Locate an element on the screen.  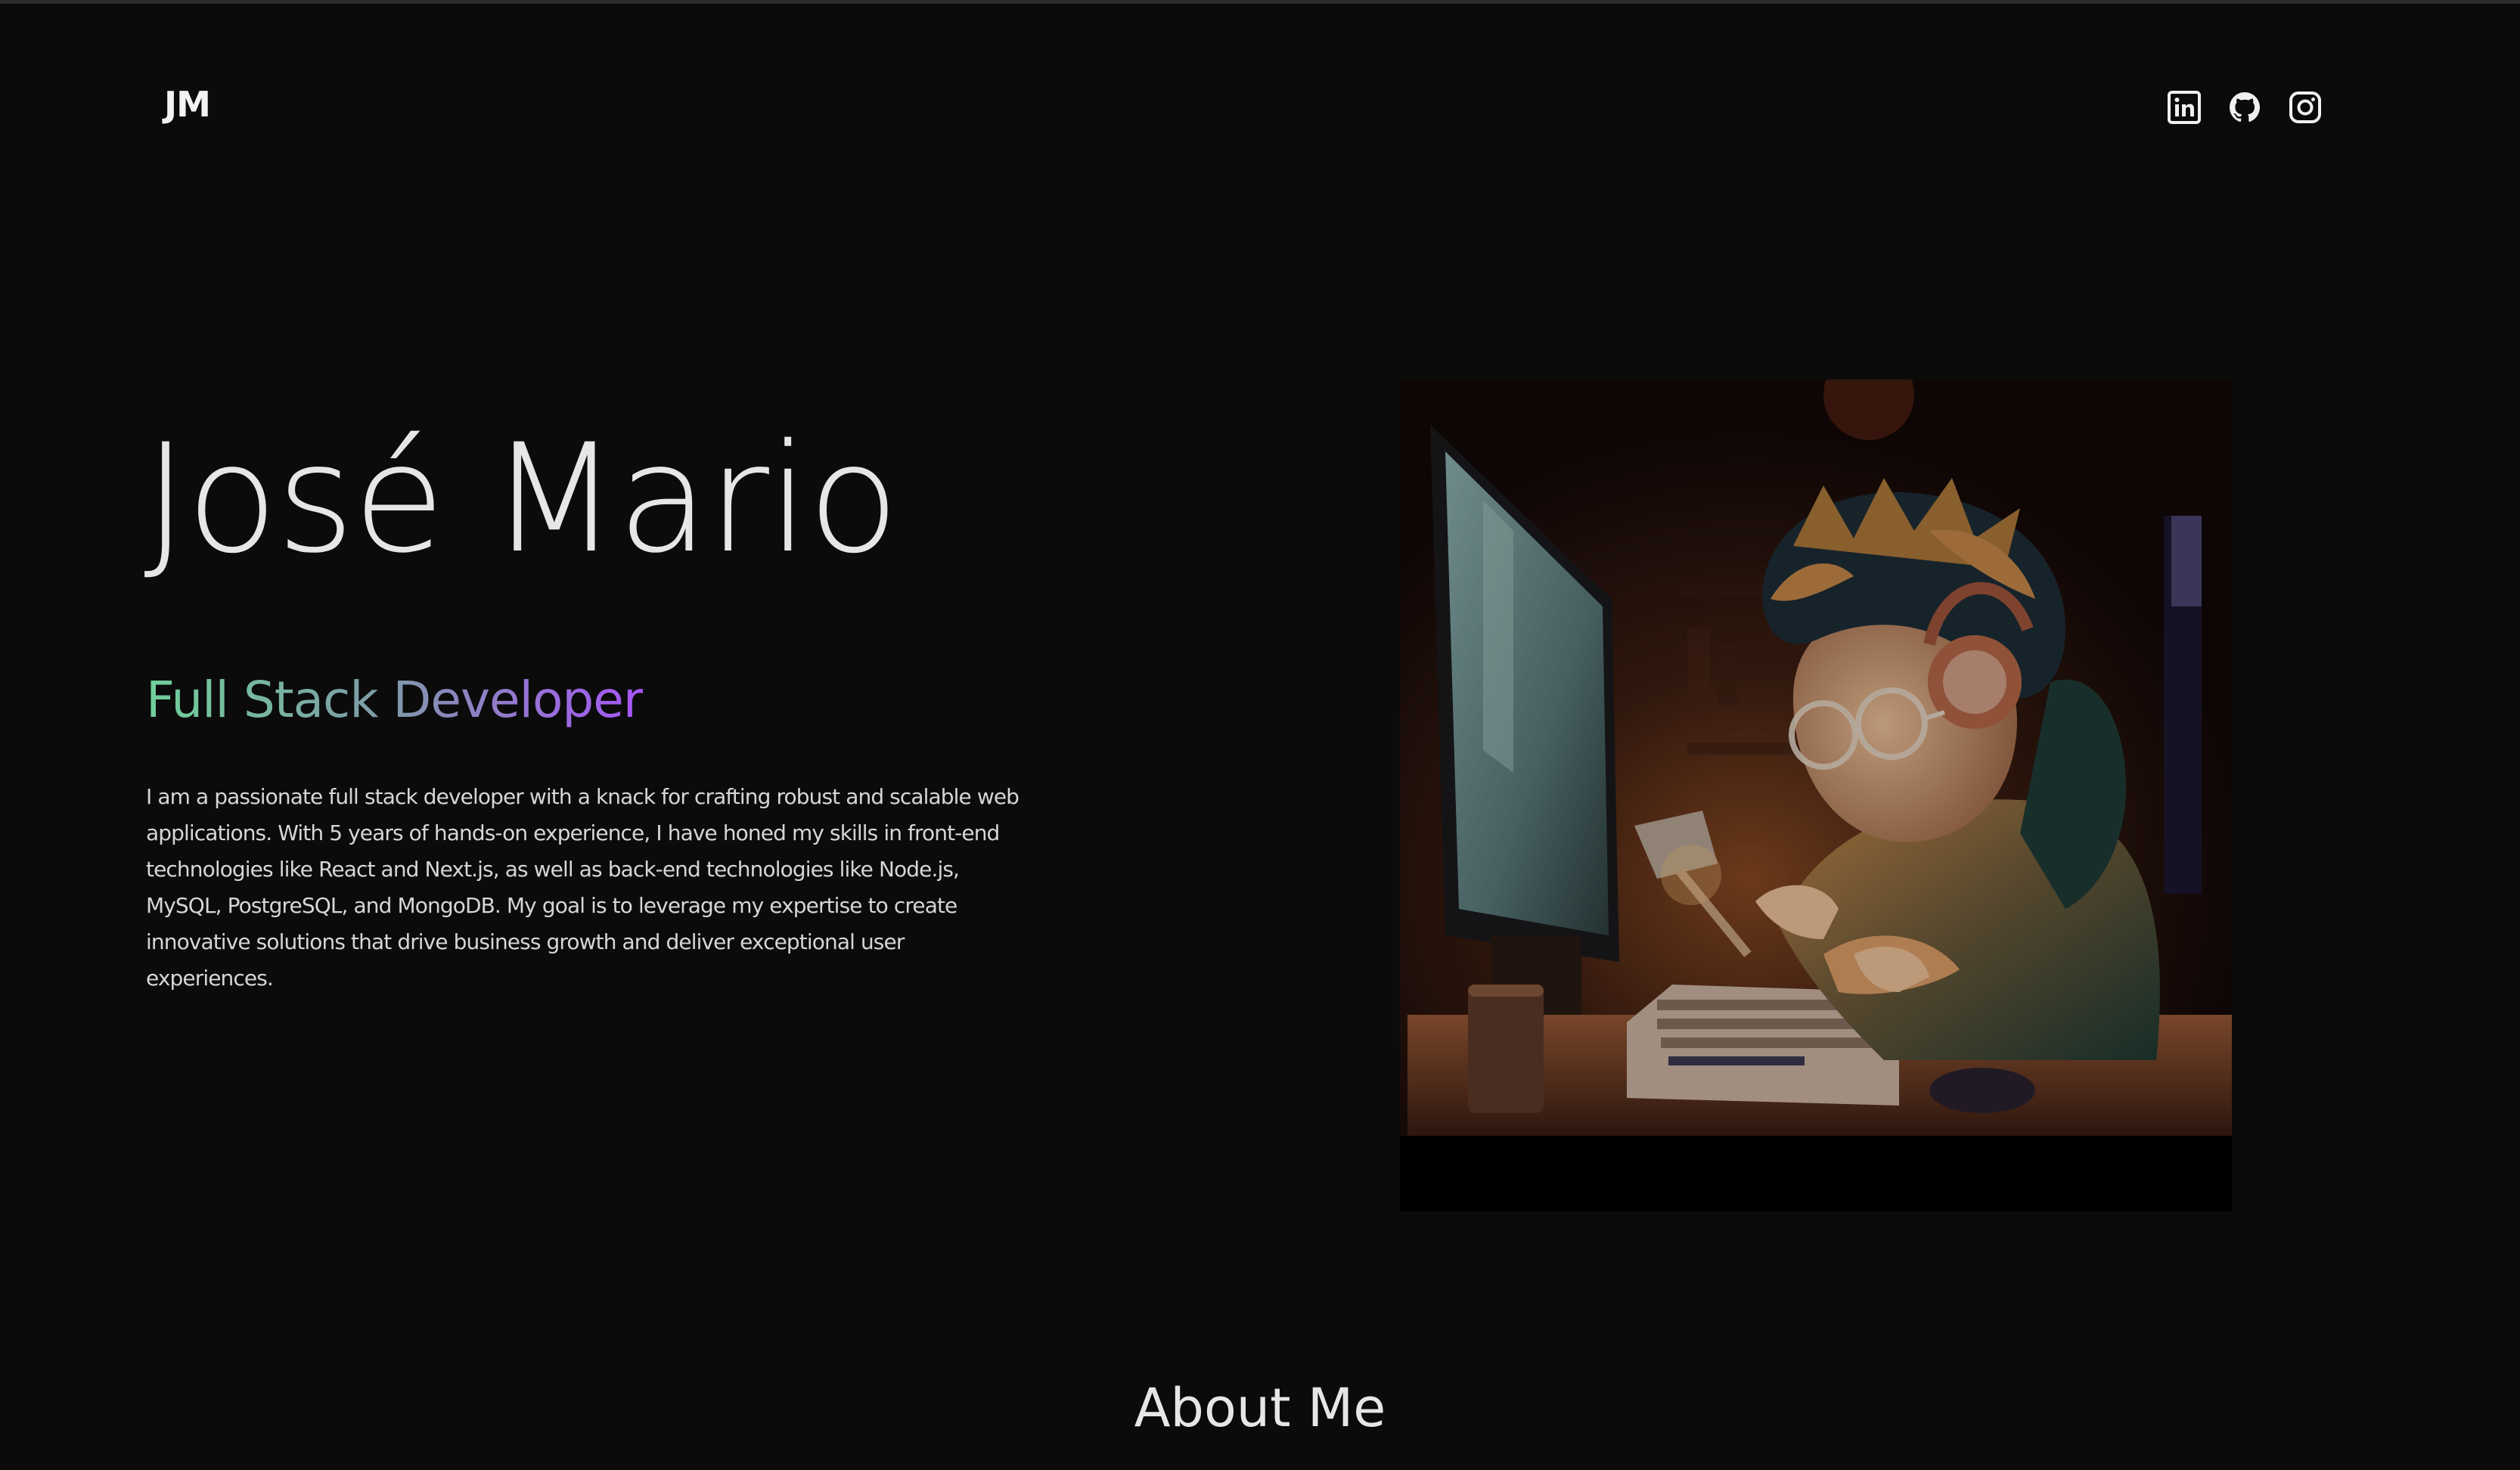
window-top-border is located at coordinates (1260, 2).